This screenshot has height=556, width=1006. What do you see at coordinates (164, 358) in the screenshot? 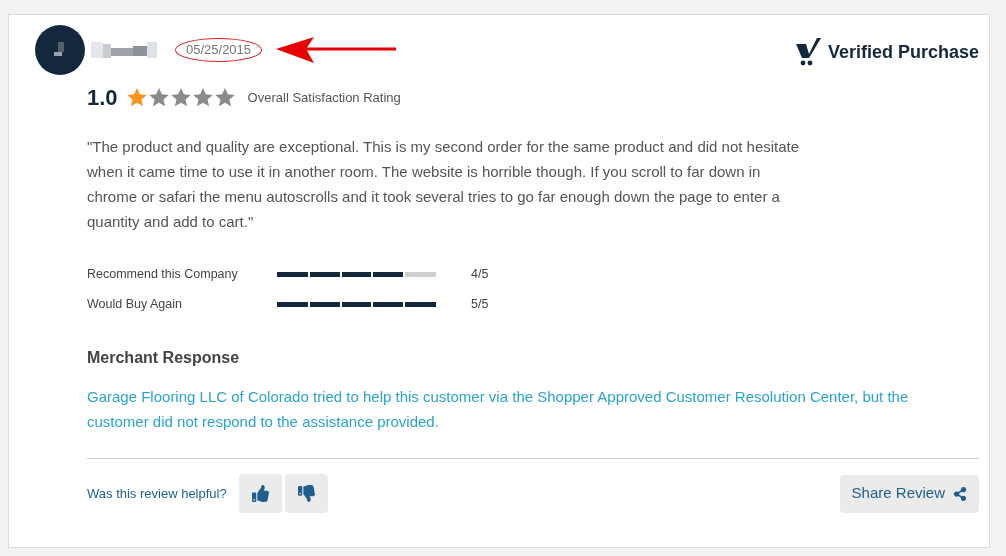
I see `merchant-response-title: Merchant Response` at bounding box center [164, 358].